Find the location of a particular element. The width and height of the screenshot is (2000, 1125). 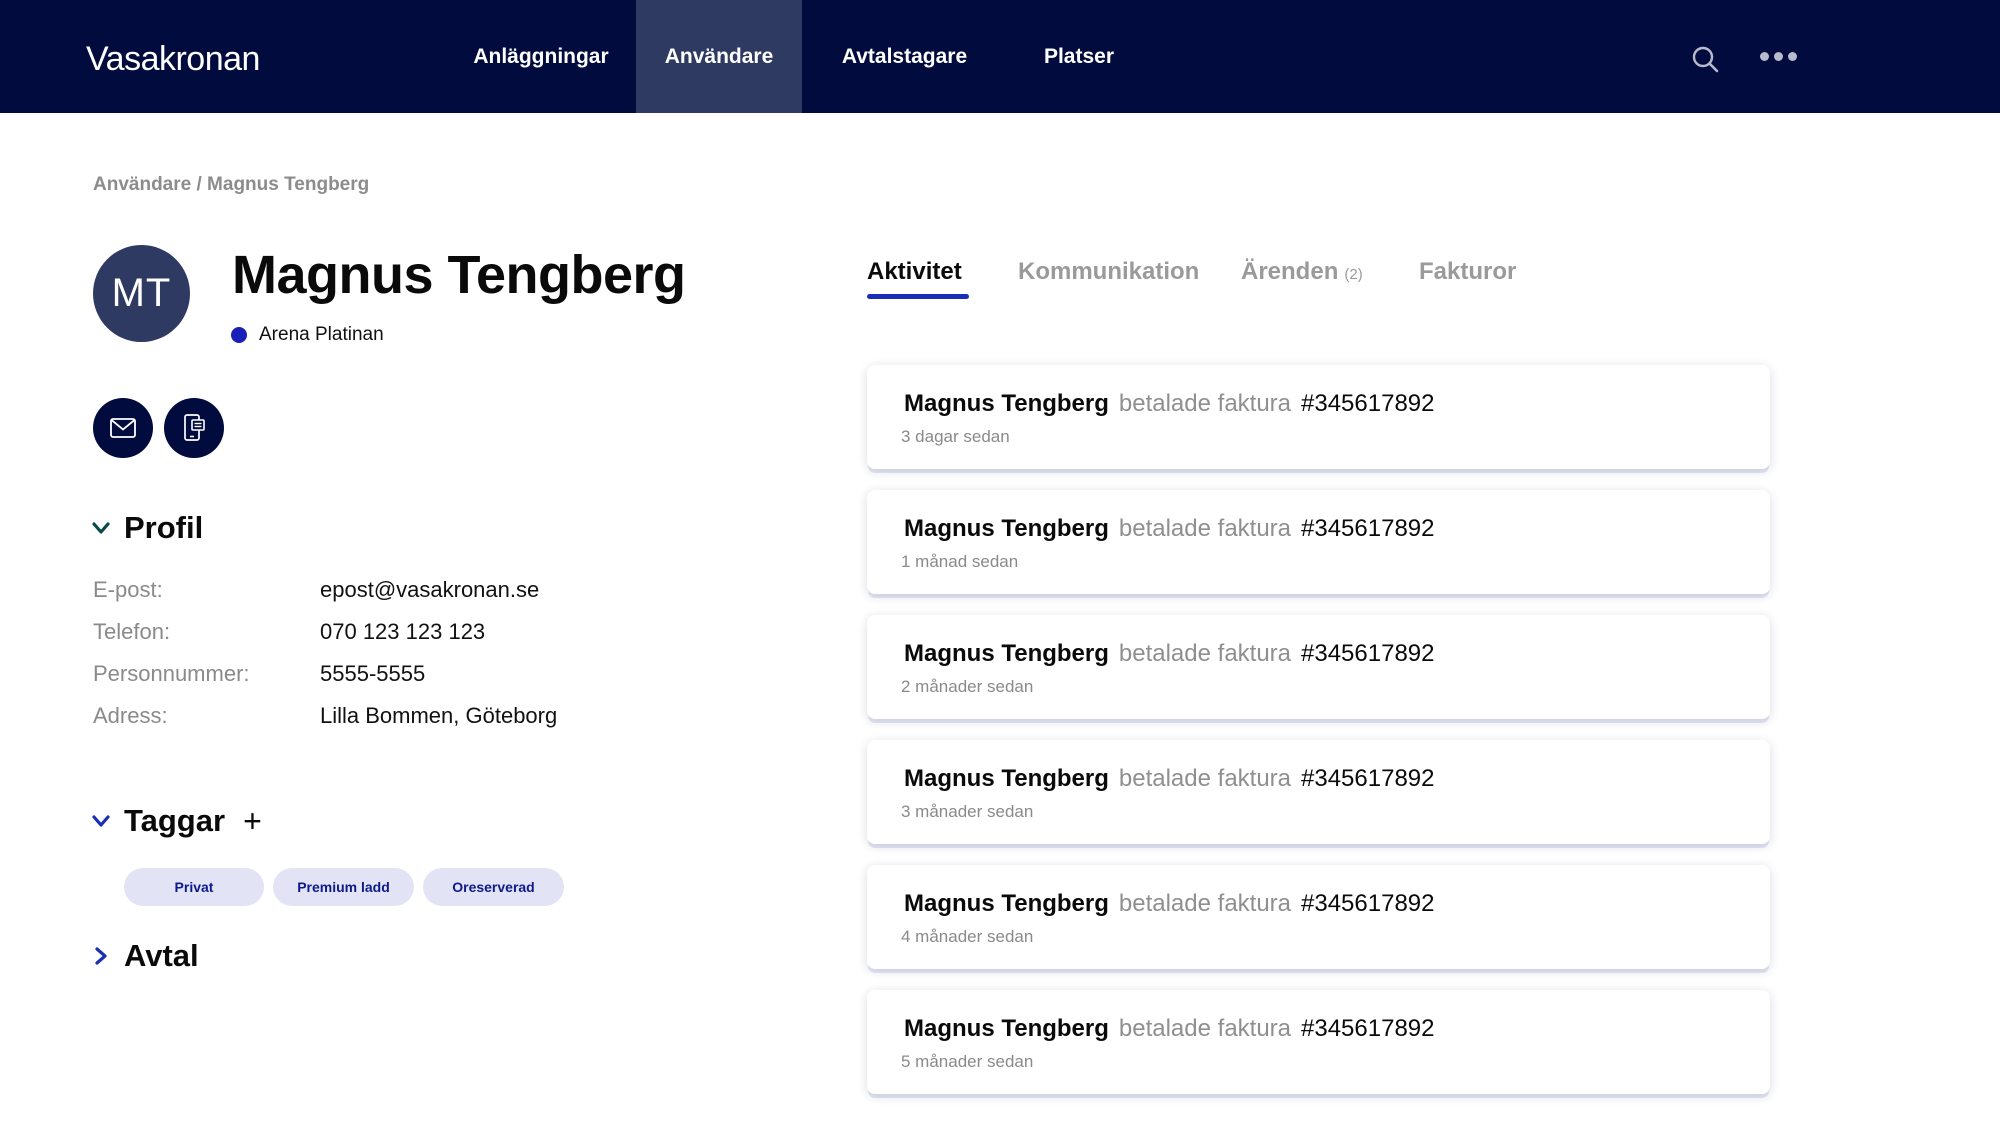

tag-list: Privat Premium ladd Oreserverad is located at coordinates (344, 887).